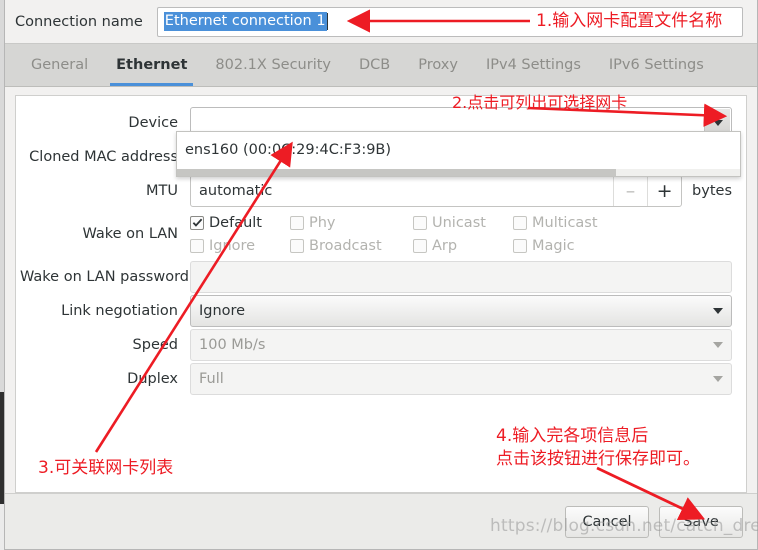  I want to click on cloned-mac-label: Cloned MAC address, so click(103, 157).